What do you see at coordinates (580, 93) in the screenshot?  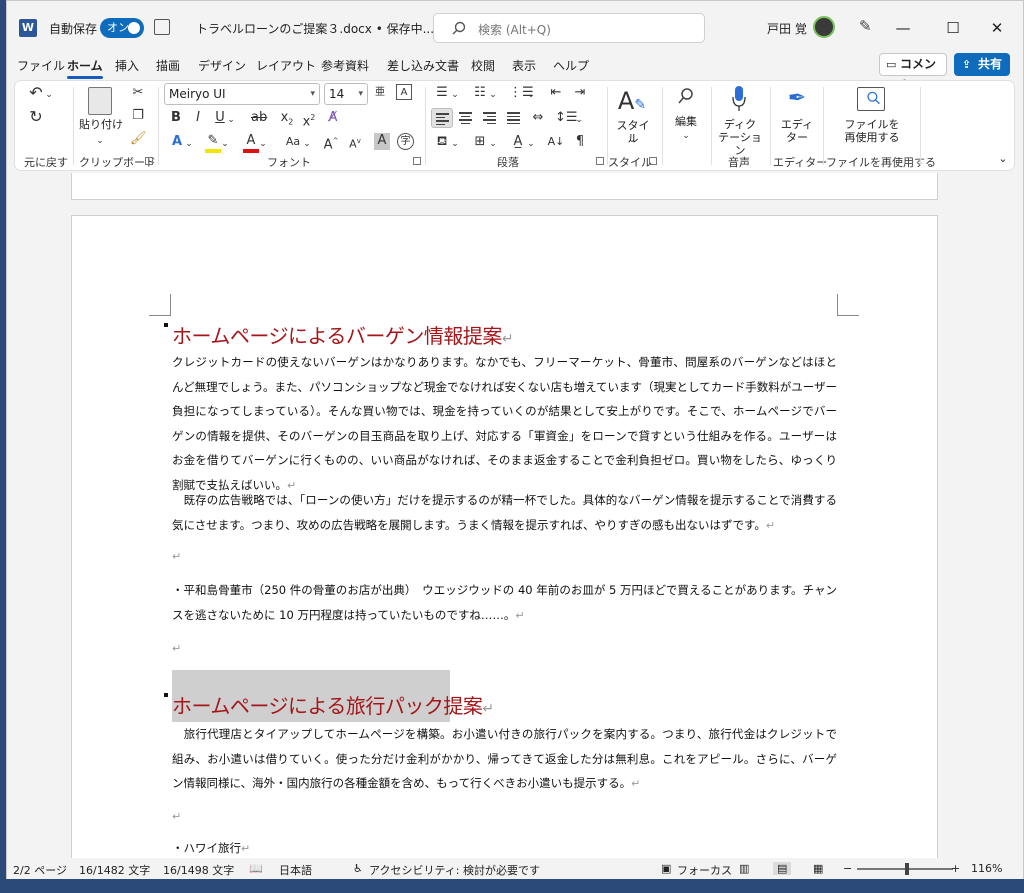 I see `increase-indent-icon: ⇥` at bounding box center [580, 93].